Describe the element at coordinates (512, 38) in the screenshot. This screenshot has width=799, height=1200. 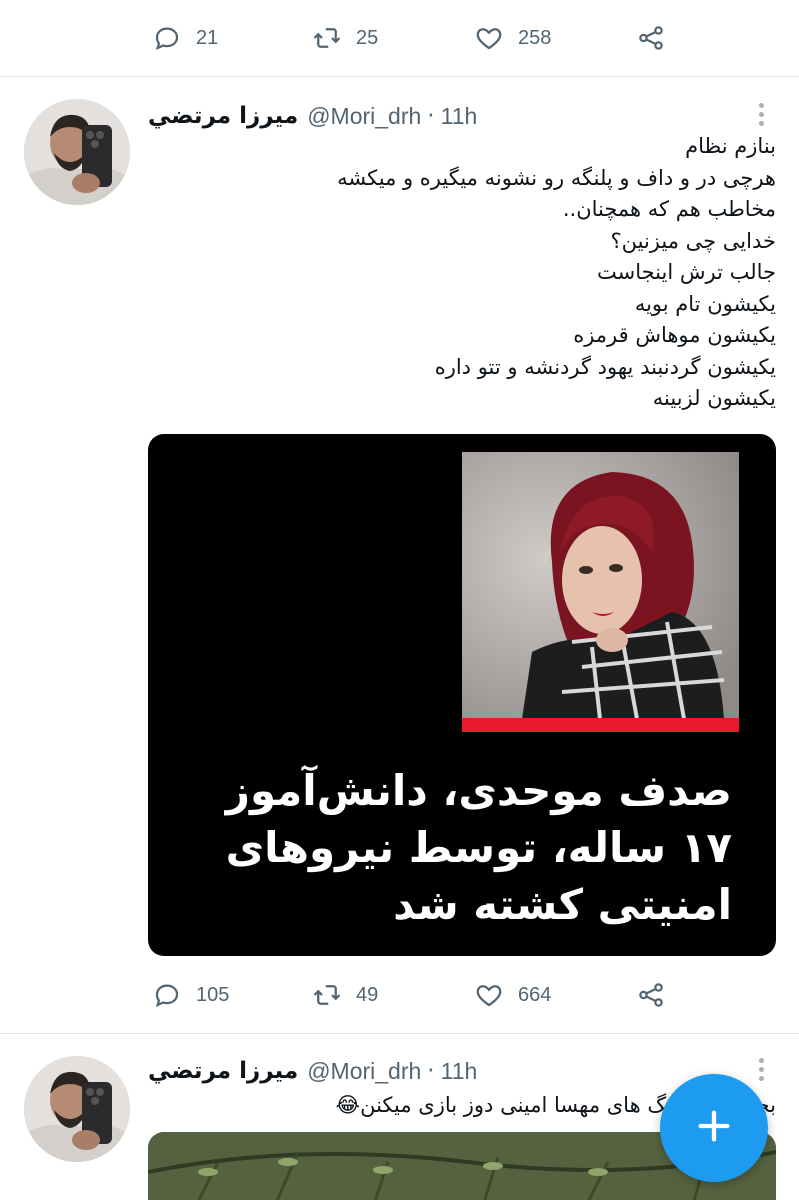
I see `like-button: 258` at that location.